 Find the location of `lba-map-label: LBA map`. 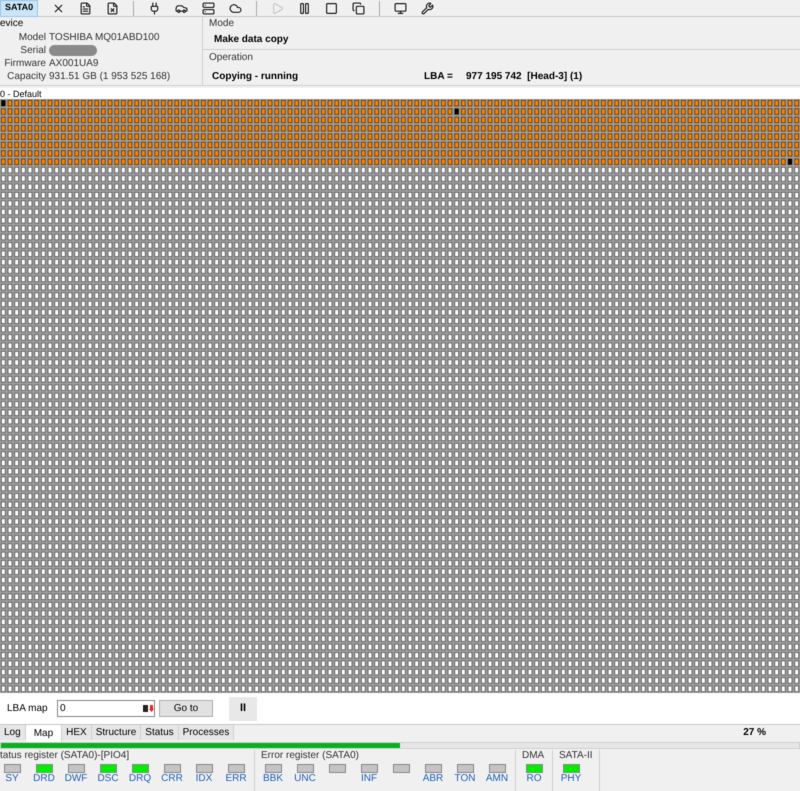

lba-map-label: LBA map is located at coordinates (28, 709).